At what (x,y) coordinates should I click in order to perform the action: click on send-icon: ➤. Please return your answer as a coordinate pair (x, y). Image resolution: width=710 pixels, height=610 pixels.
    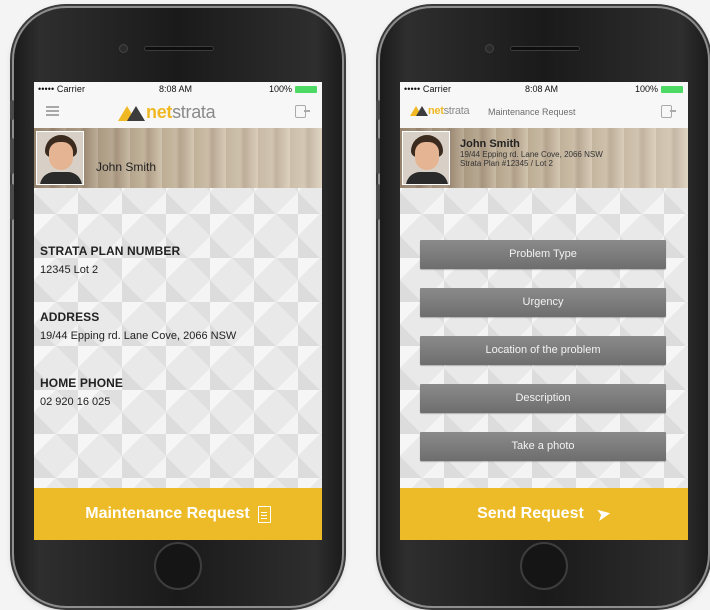
    Looking at the image, I should click on (603, 513).